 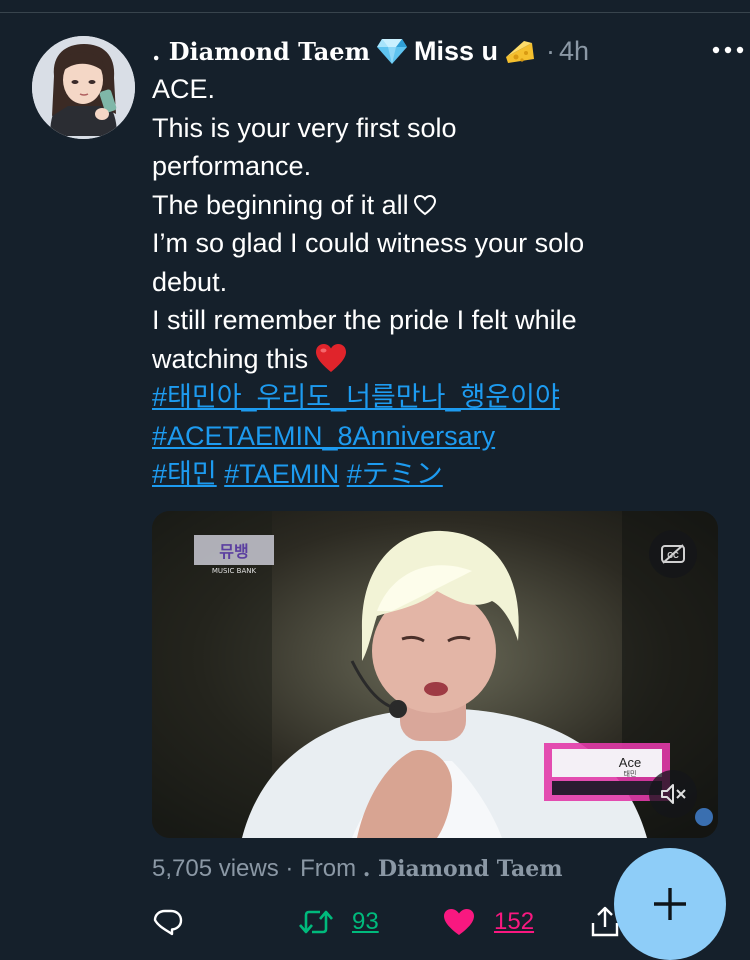 I want to click on like-count: 152, so click(x=514, y=921).